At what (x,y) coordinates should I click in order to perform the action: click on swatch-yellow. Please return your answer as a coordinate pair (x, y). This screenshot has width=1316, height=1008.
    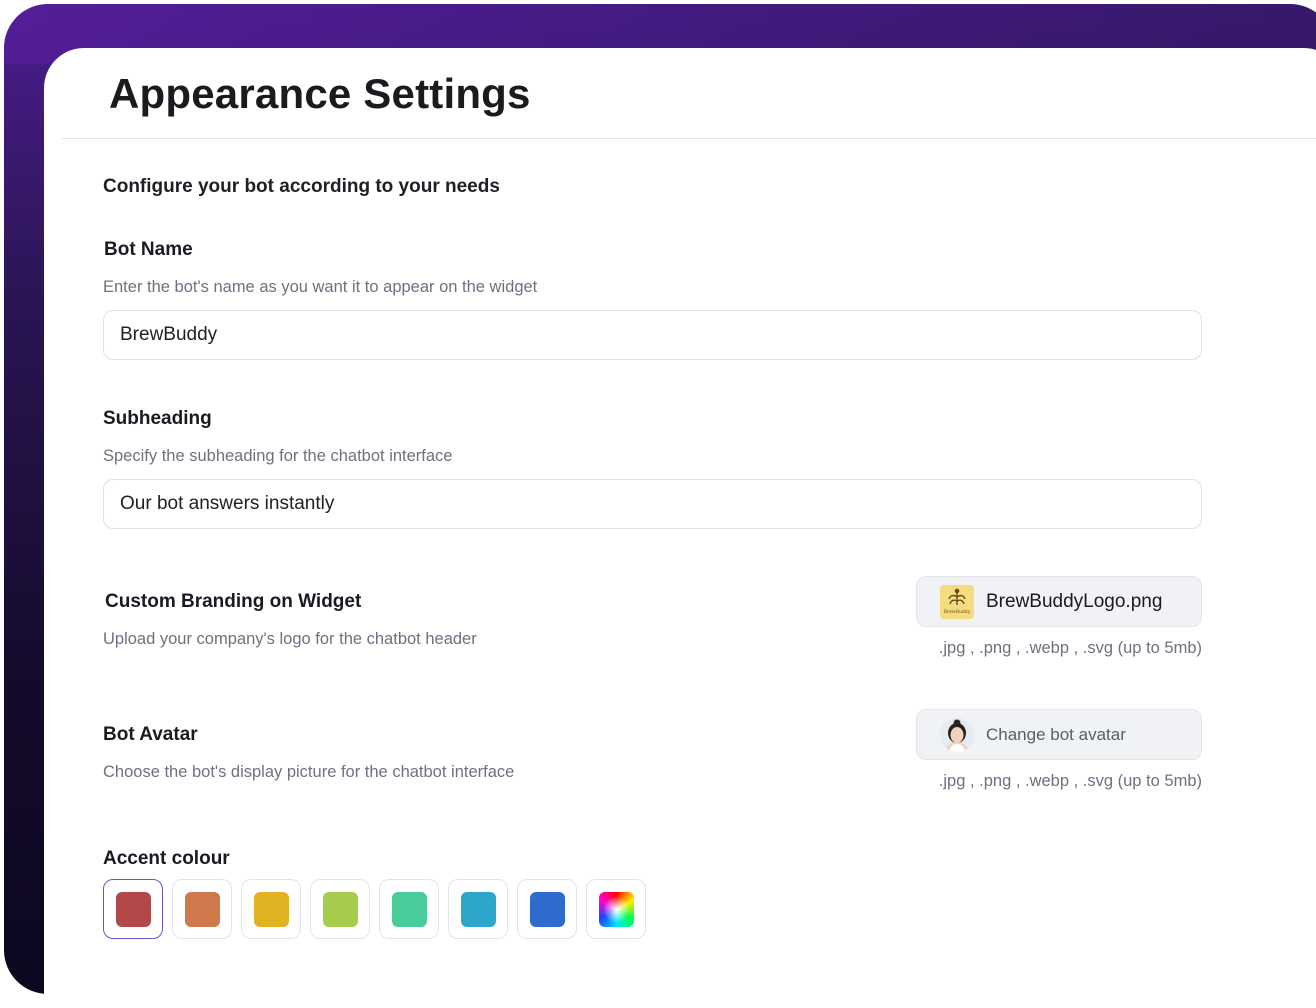
    Looking at the image, I should click on (271, 909).